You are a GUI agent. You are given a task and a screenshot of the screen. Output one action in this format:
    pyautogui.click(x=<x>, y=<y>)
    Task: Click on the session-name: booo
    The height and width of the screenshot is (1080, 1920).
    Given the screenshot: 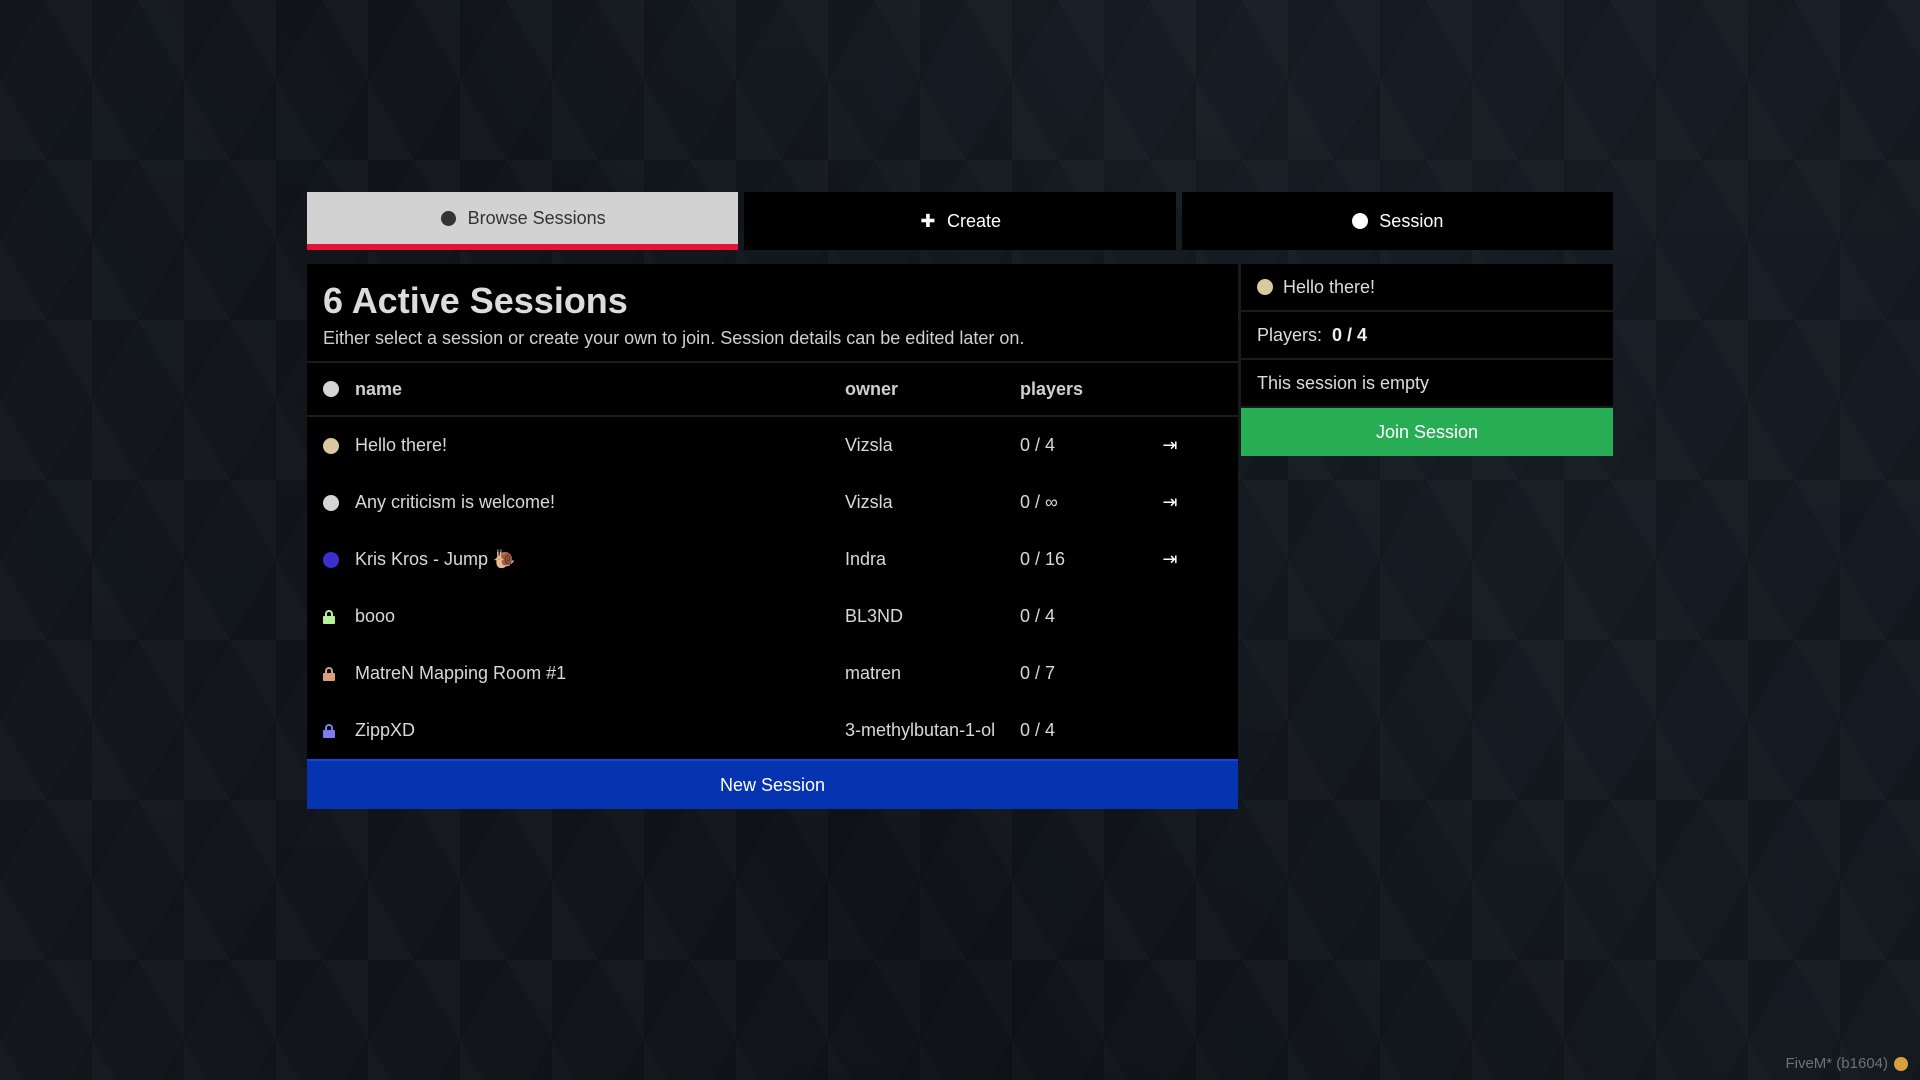 What is the action you would take?
    pyautogui.click(x=375, y=616)
    